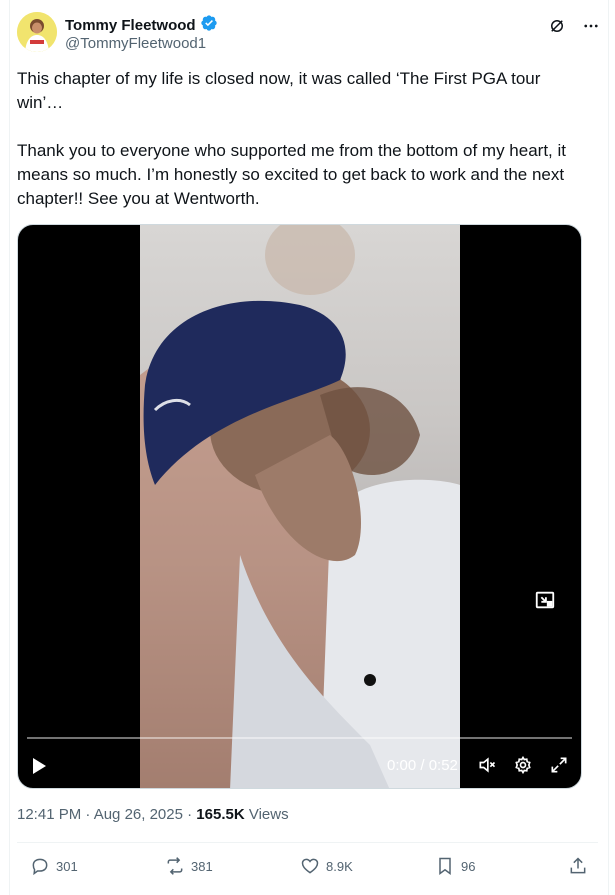 The height and width of the screenshot is (895, 615). I want to click on play-icon, so click(39, 766).